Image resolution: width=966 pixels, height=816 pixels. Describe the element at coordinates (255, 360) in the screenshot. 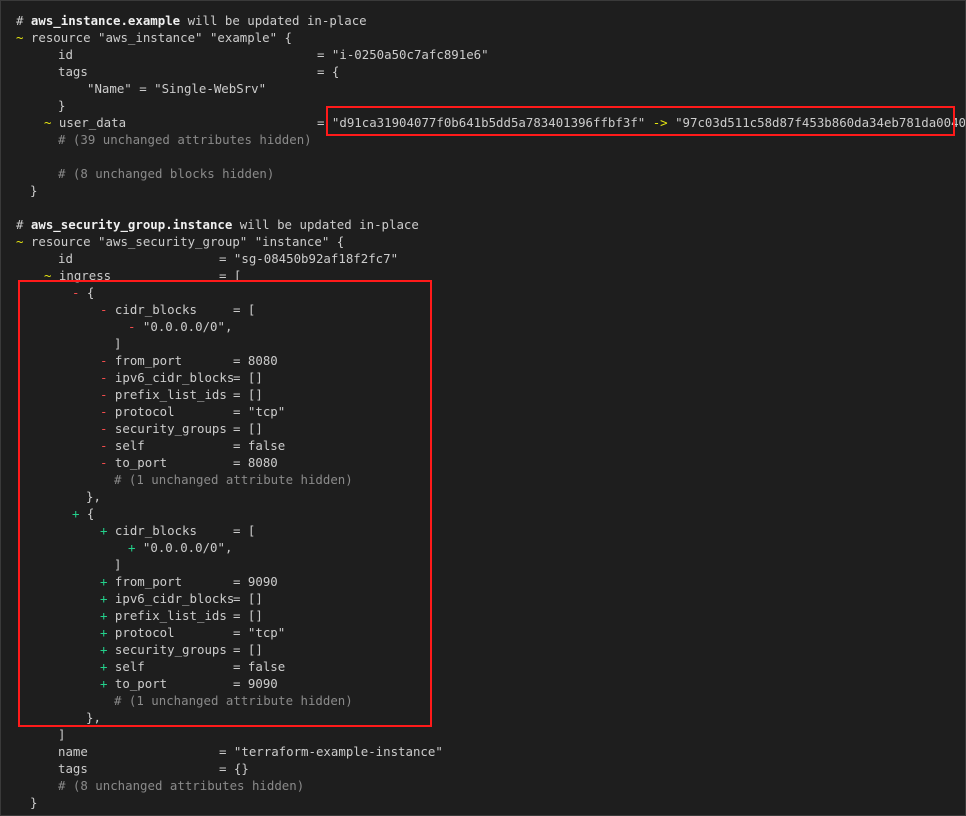

I see `removed-from-port-value: = 8080` at that location.